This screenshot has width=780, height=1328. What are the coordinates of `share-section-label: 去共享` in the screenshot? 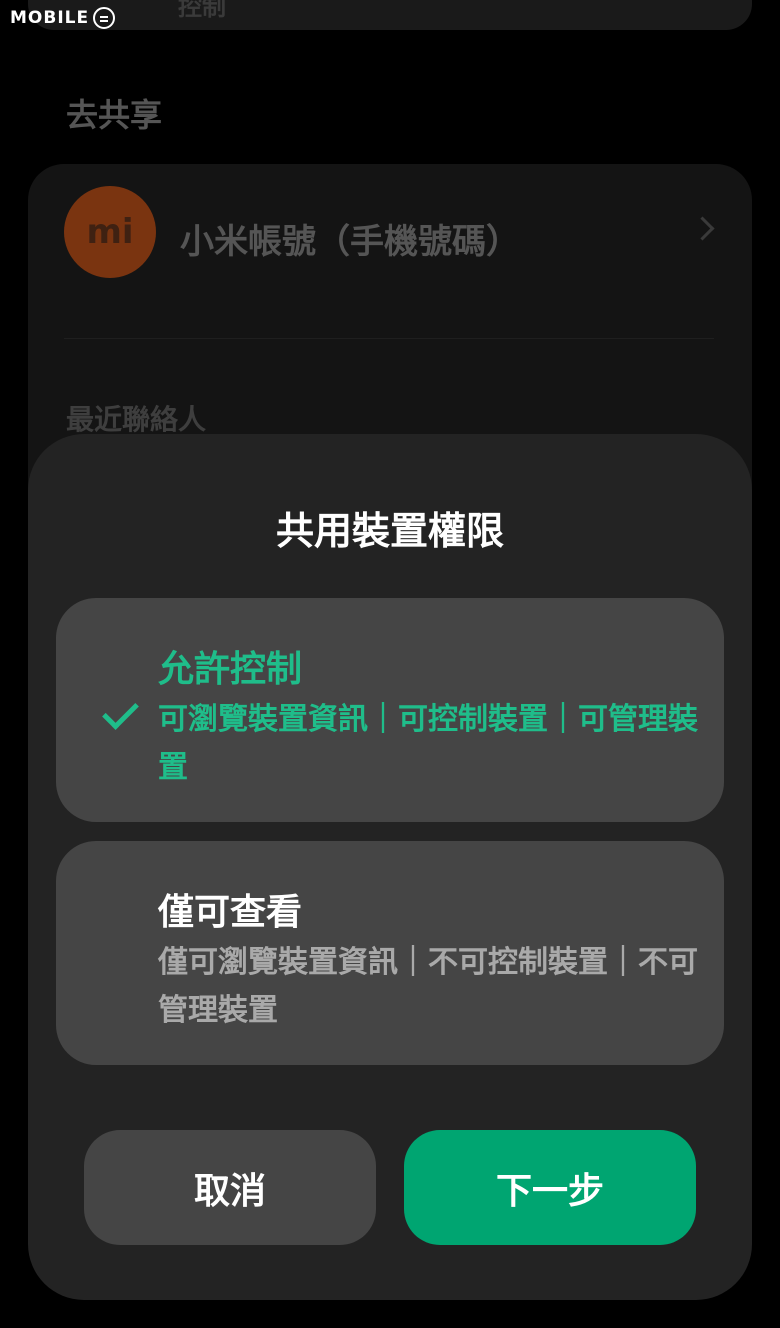 It's located at (114, 115).